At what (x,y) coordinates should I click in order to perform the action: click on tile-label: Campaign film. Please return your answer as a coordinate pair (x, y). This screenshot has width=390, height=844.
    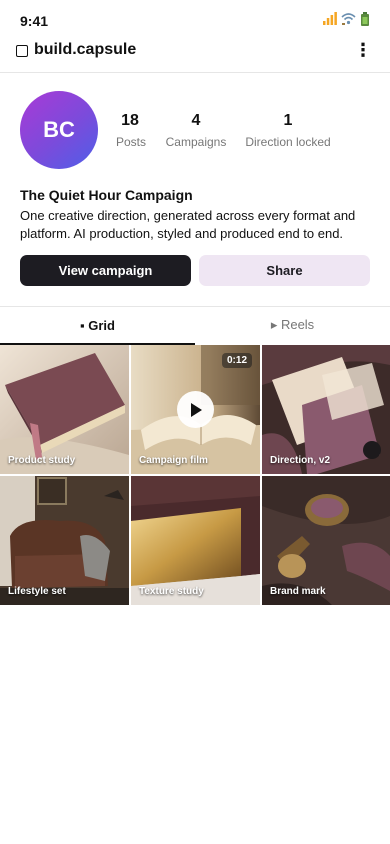
    Looking at the image, I should click on (173, 460).